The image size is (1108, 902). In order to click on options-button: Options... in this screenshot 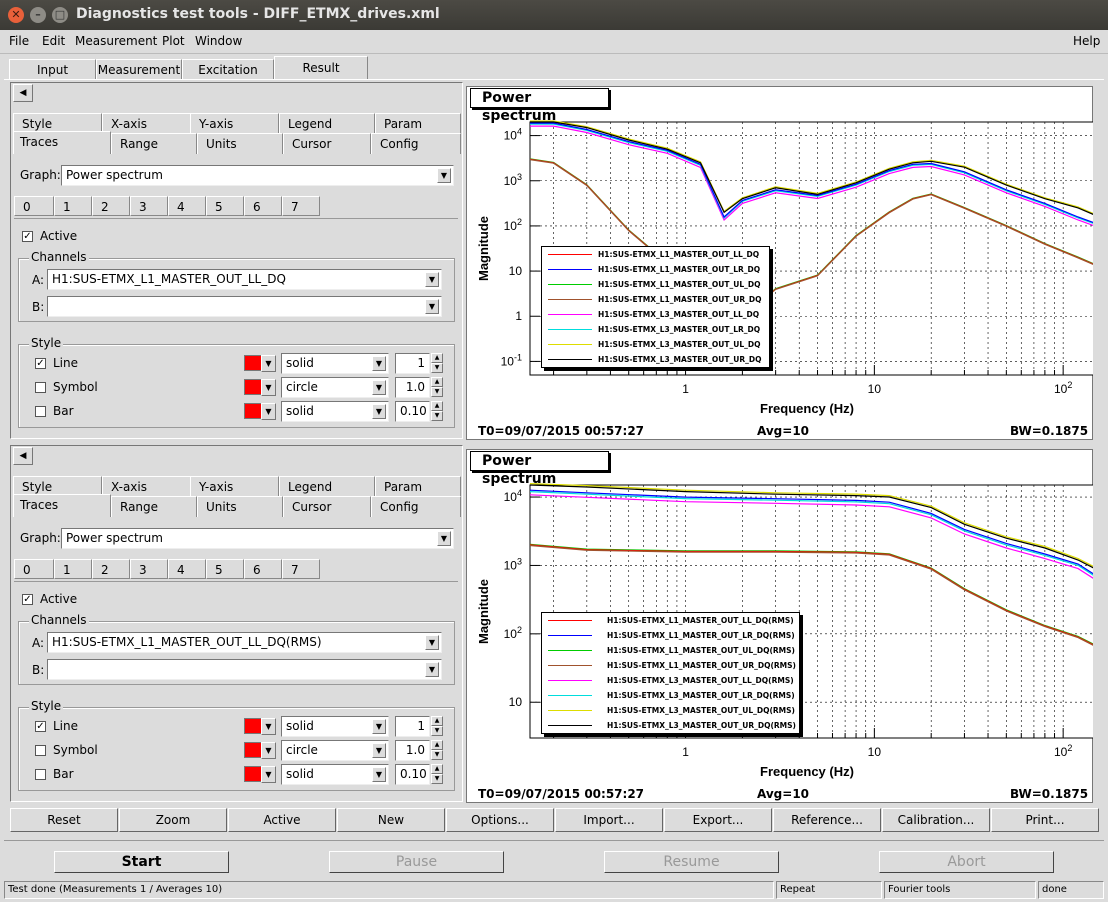, I will do `click(500, 820)`.